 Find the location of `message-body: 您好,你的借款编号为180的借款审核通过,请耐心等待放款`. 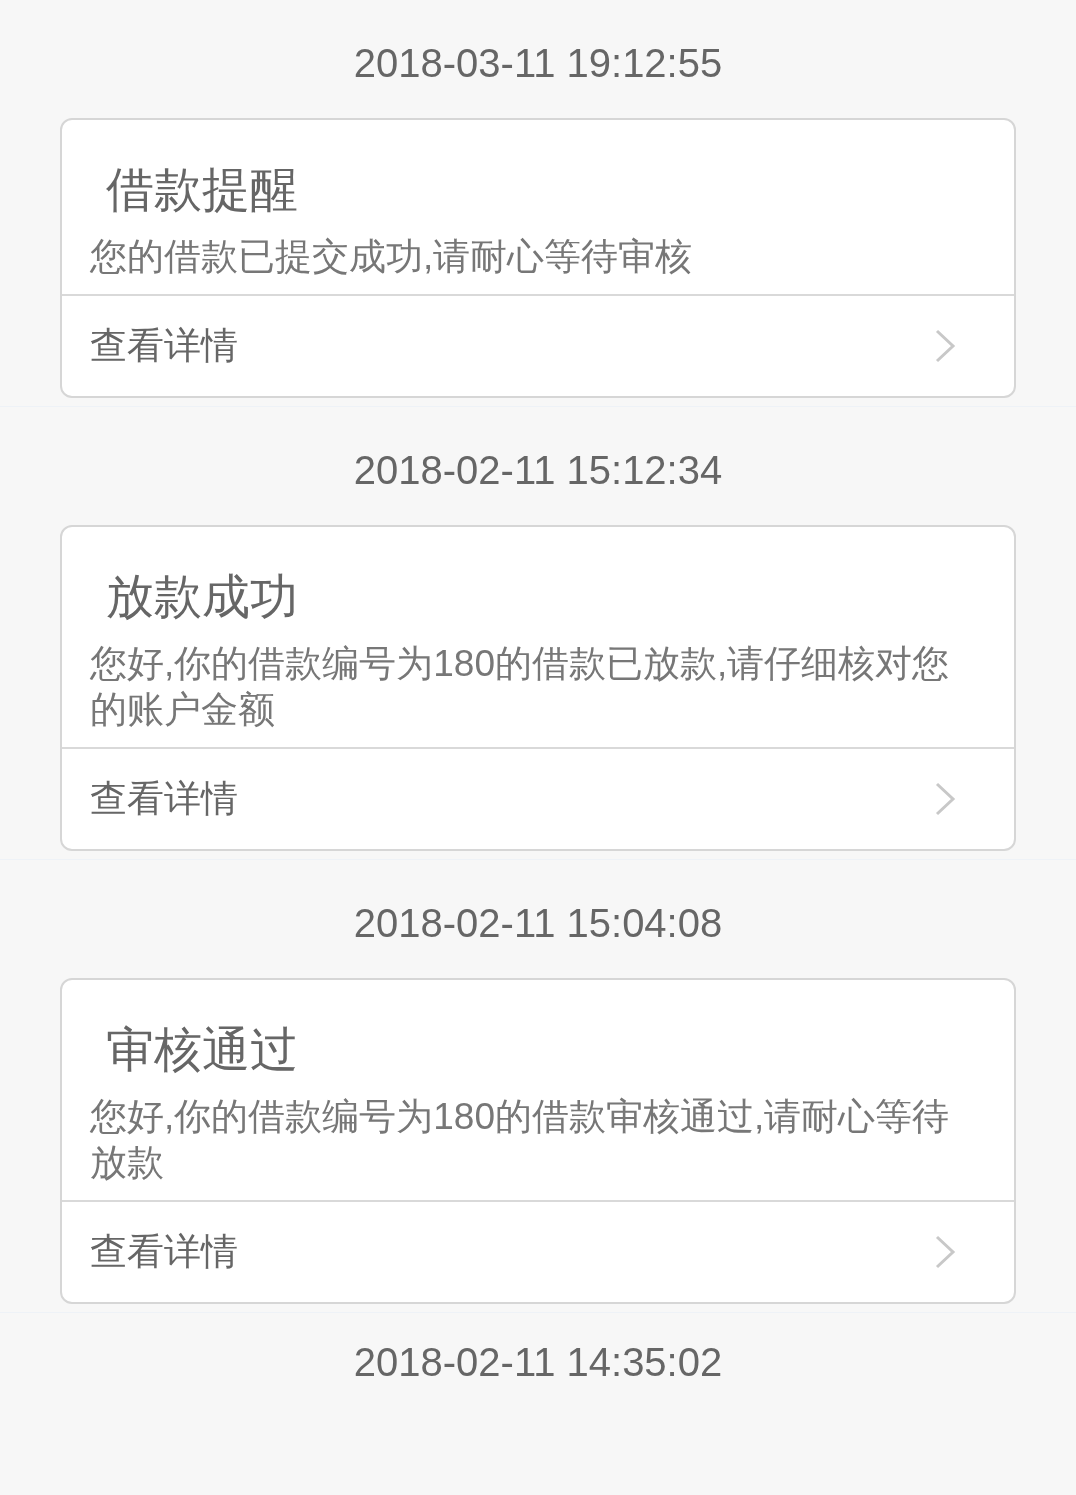

message-body: 您好,你的借款编号为180的借款审核通过,请耐心等待放款 is located at coordinates (520, 1140).